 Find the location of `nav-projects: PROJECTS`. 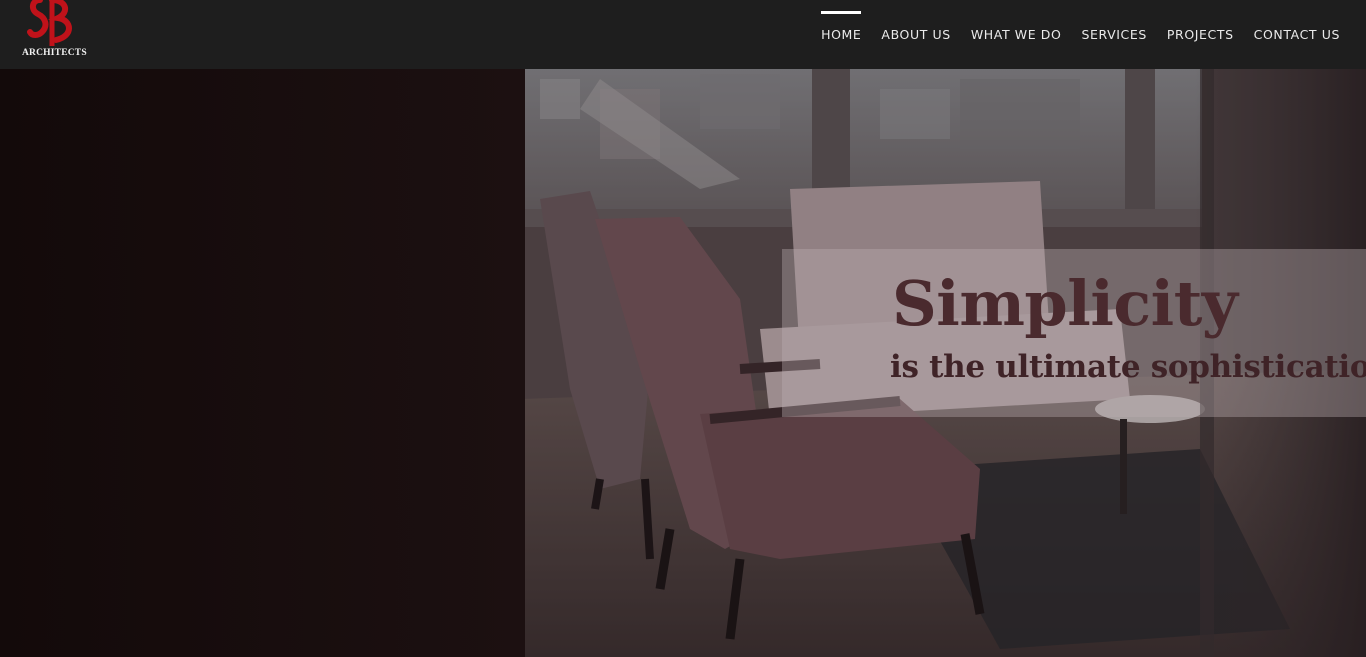

nav-projects: PROJECTS is located at coordinates (1200, 34).